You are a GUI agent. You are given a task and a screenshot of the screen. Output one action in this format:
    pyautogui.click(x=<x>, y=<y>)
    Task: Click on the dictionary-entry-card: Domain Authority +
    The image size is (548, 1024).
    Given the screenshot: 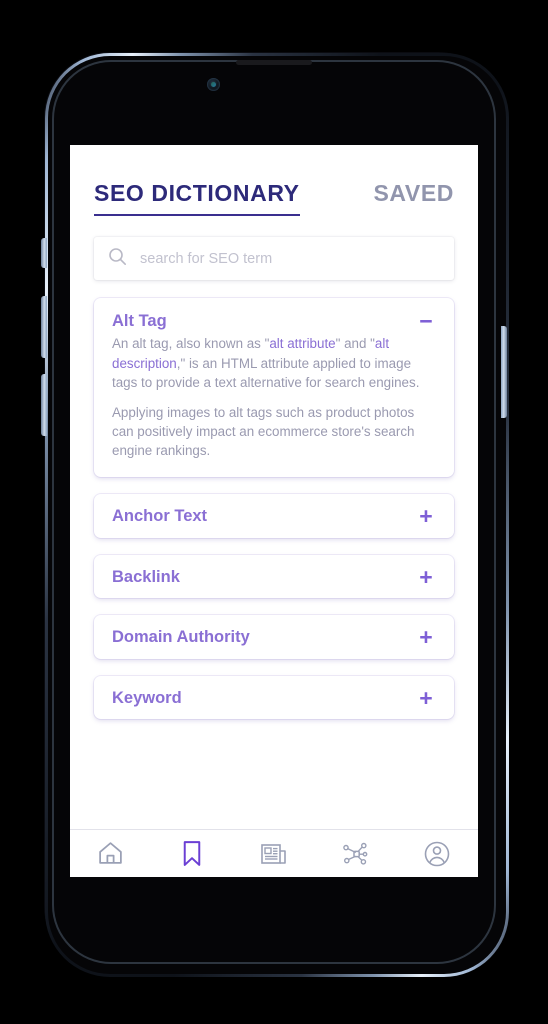 What is the action you would take?
    pyautogui.click(x=274, y=637)
    